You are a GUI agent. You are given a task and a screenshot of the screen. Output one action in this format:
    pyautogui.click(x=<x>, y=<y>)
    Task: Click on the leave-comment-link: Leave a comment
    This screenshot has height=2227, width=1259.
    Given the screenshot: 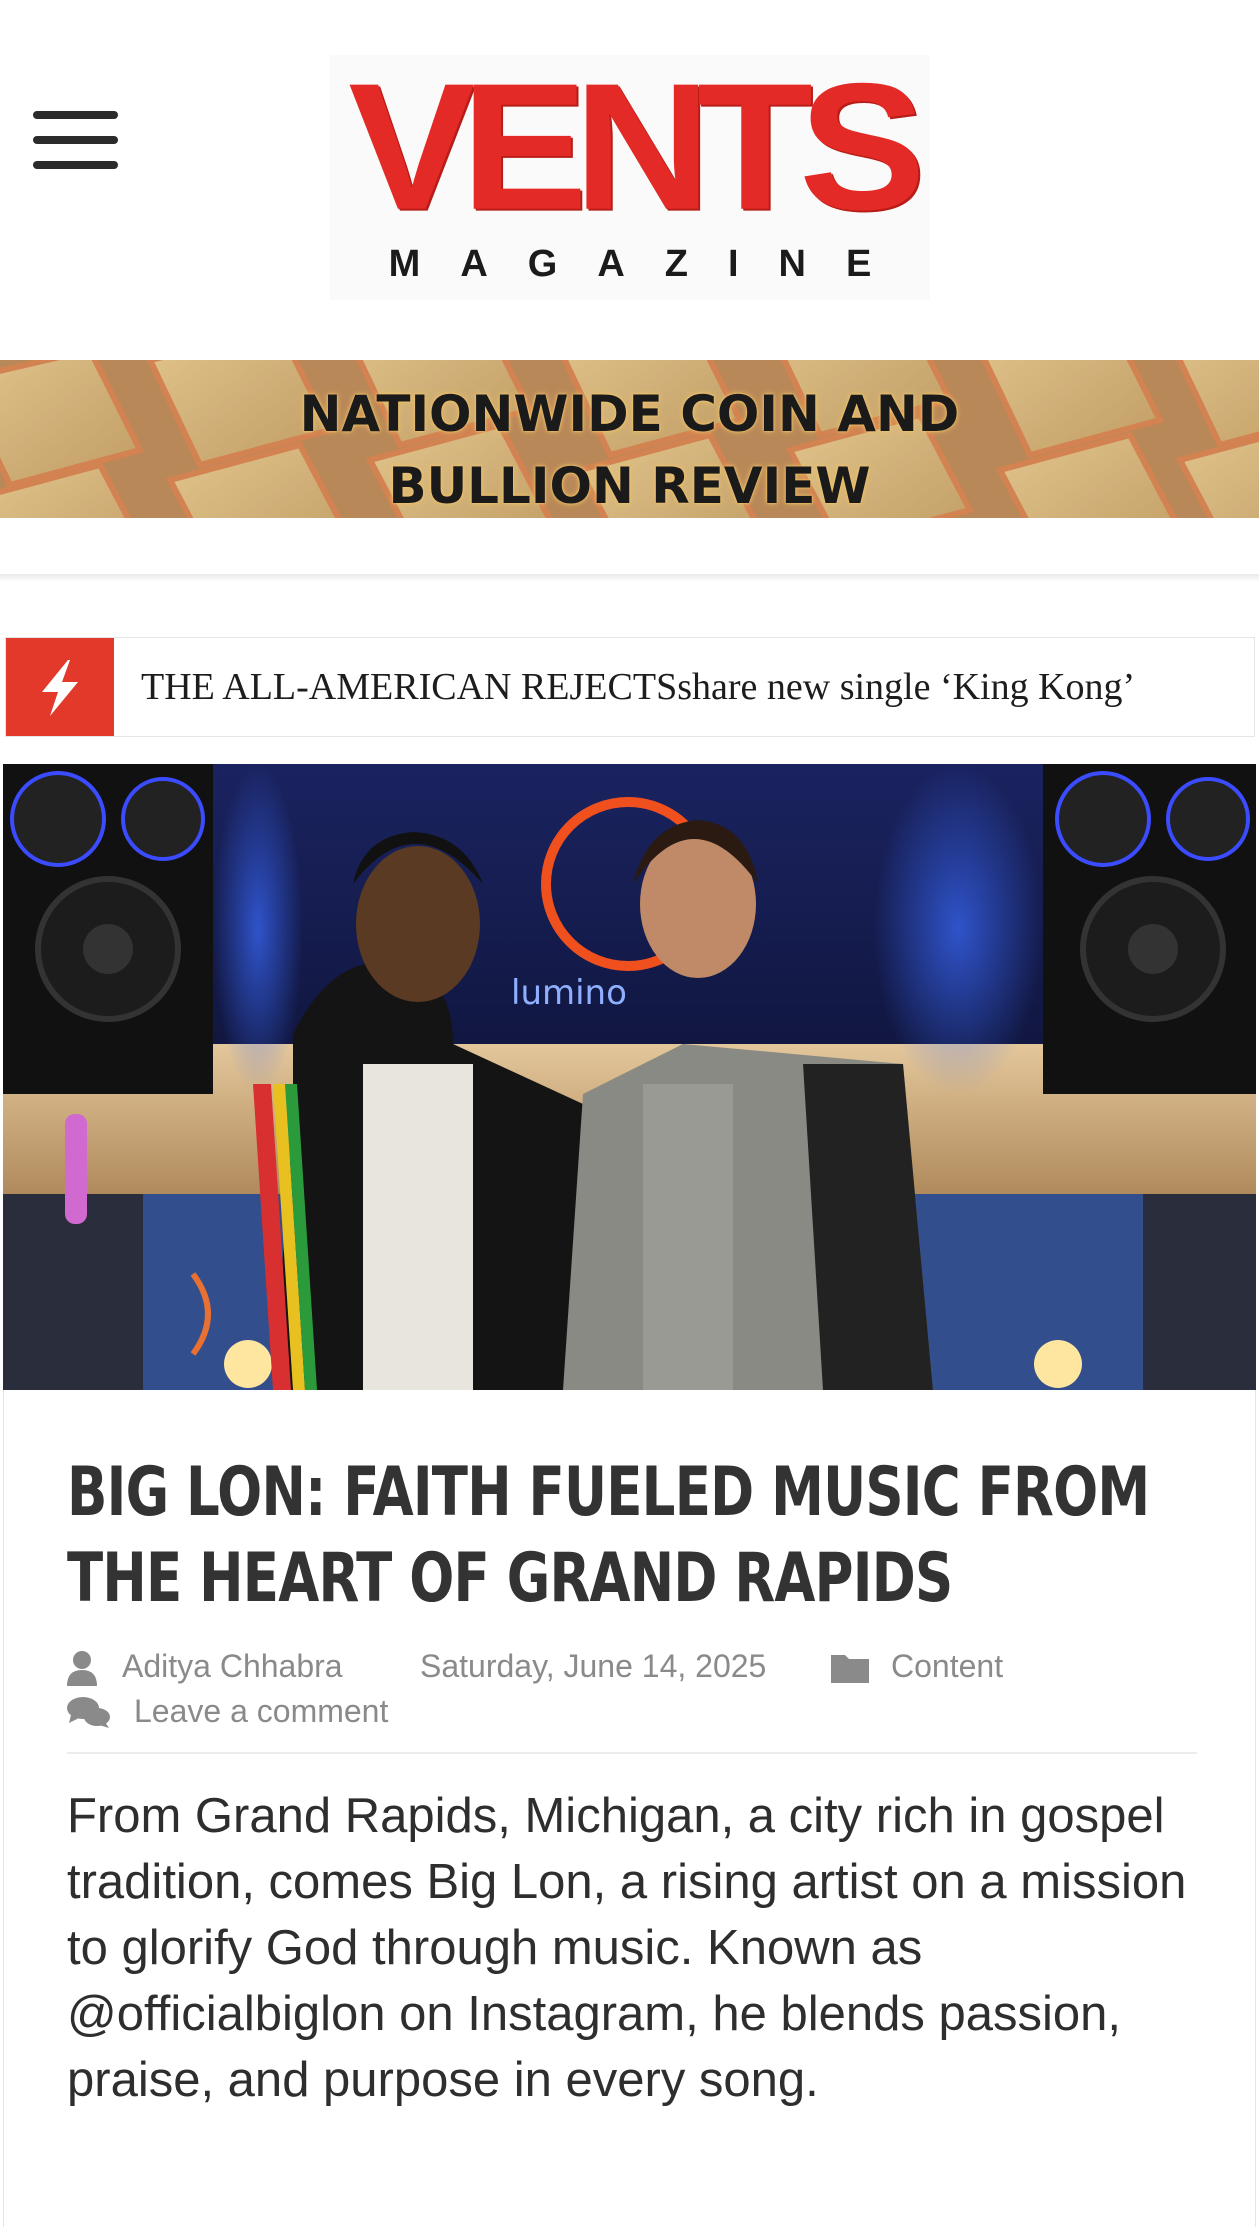 What is the action you would take?
    pyautogui.click(x=261, y=1711)
    